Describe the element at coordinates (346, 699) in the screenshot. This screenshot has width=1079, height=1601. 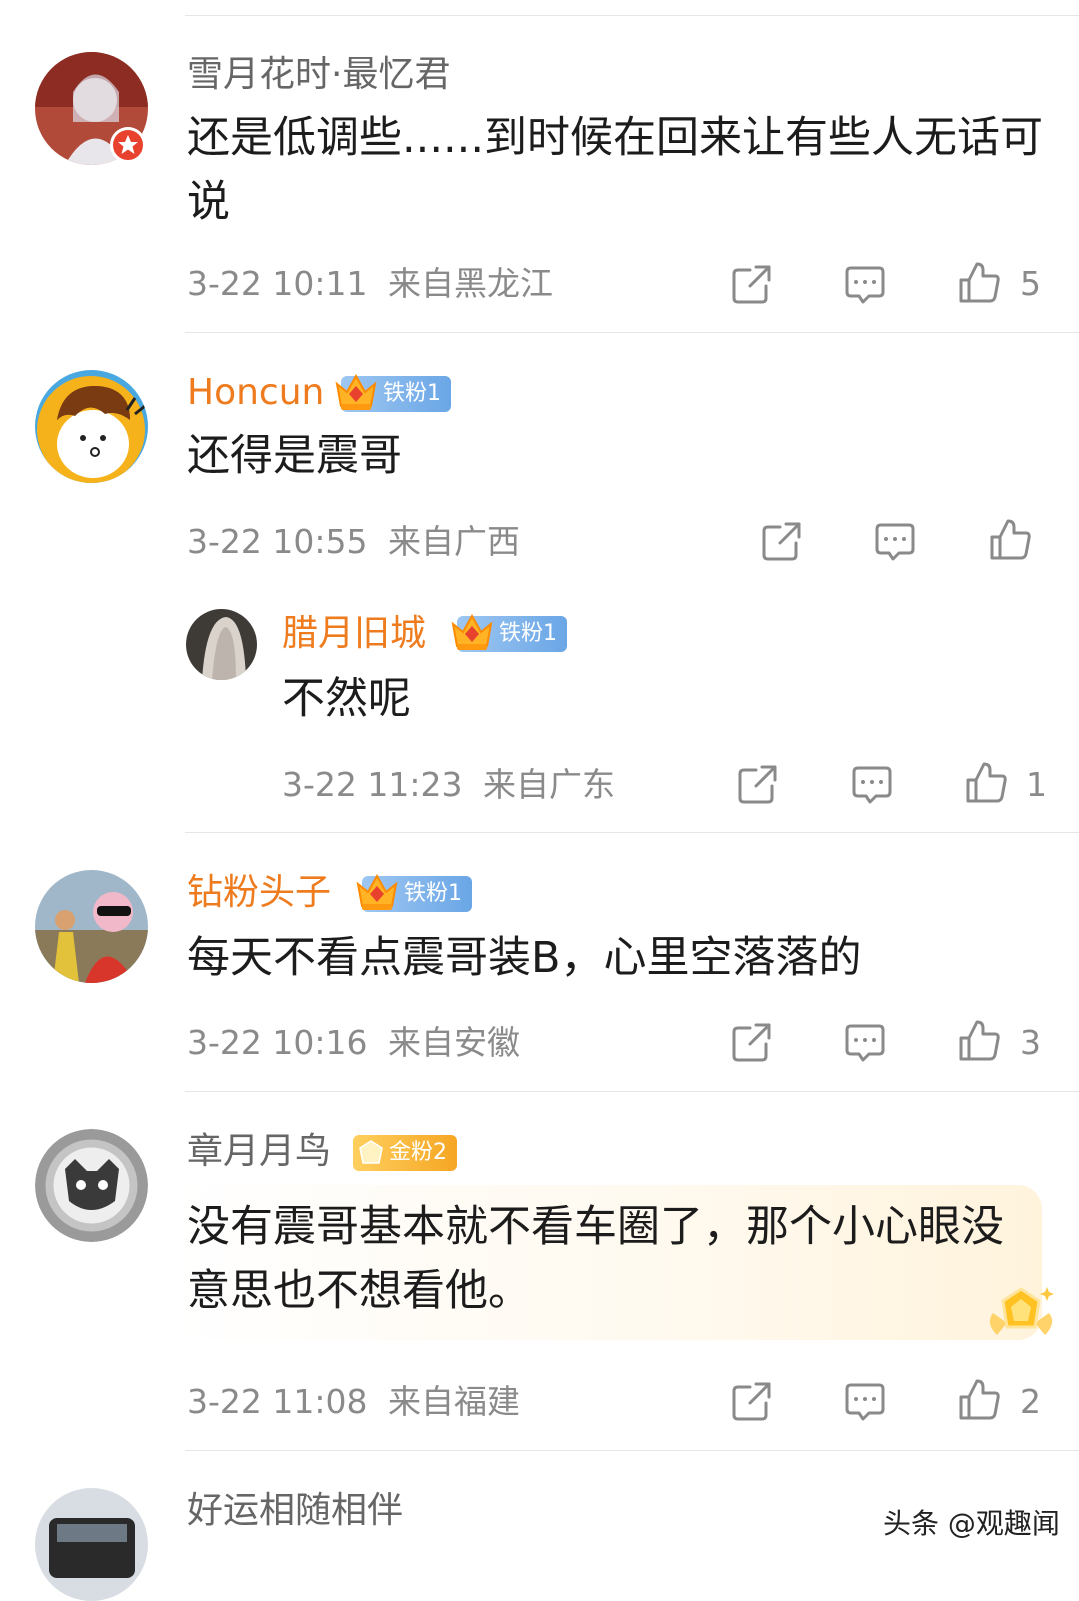
I see `comment-text: 不然呢` at that location.